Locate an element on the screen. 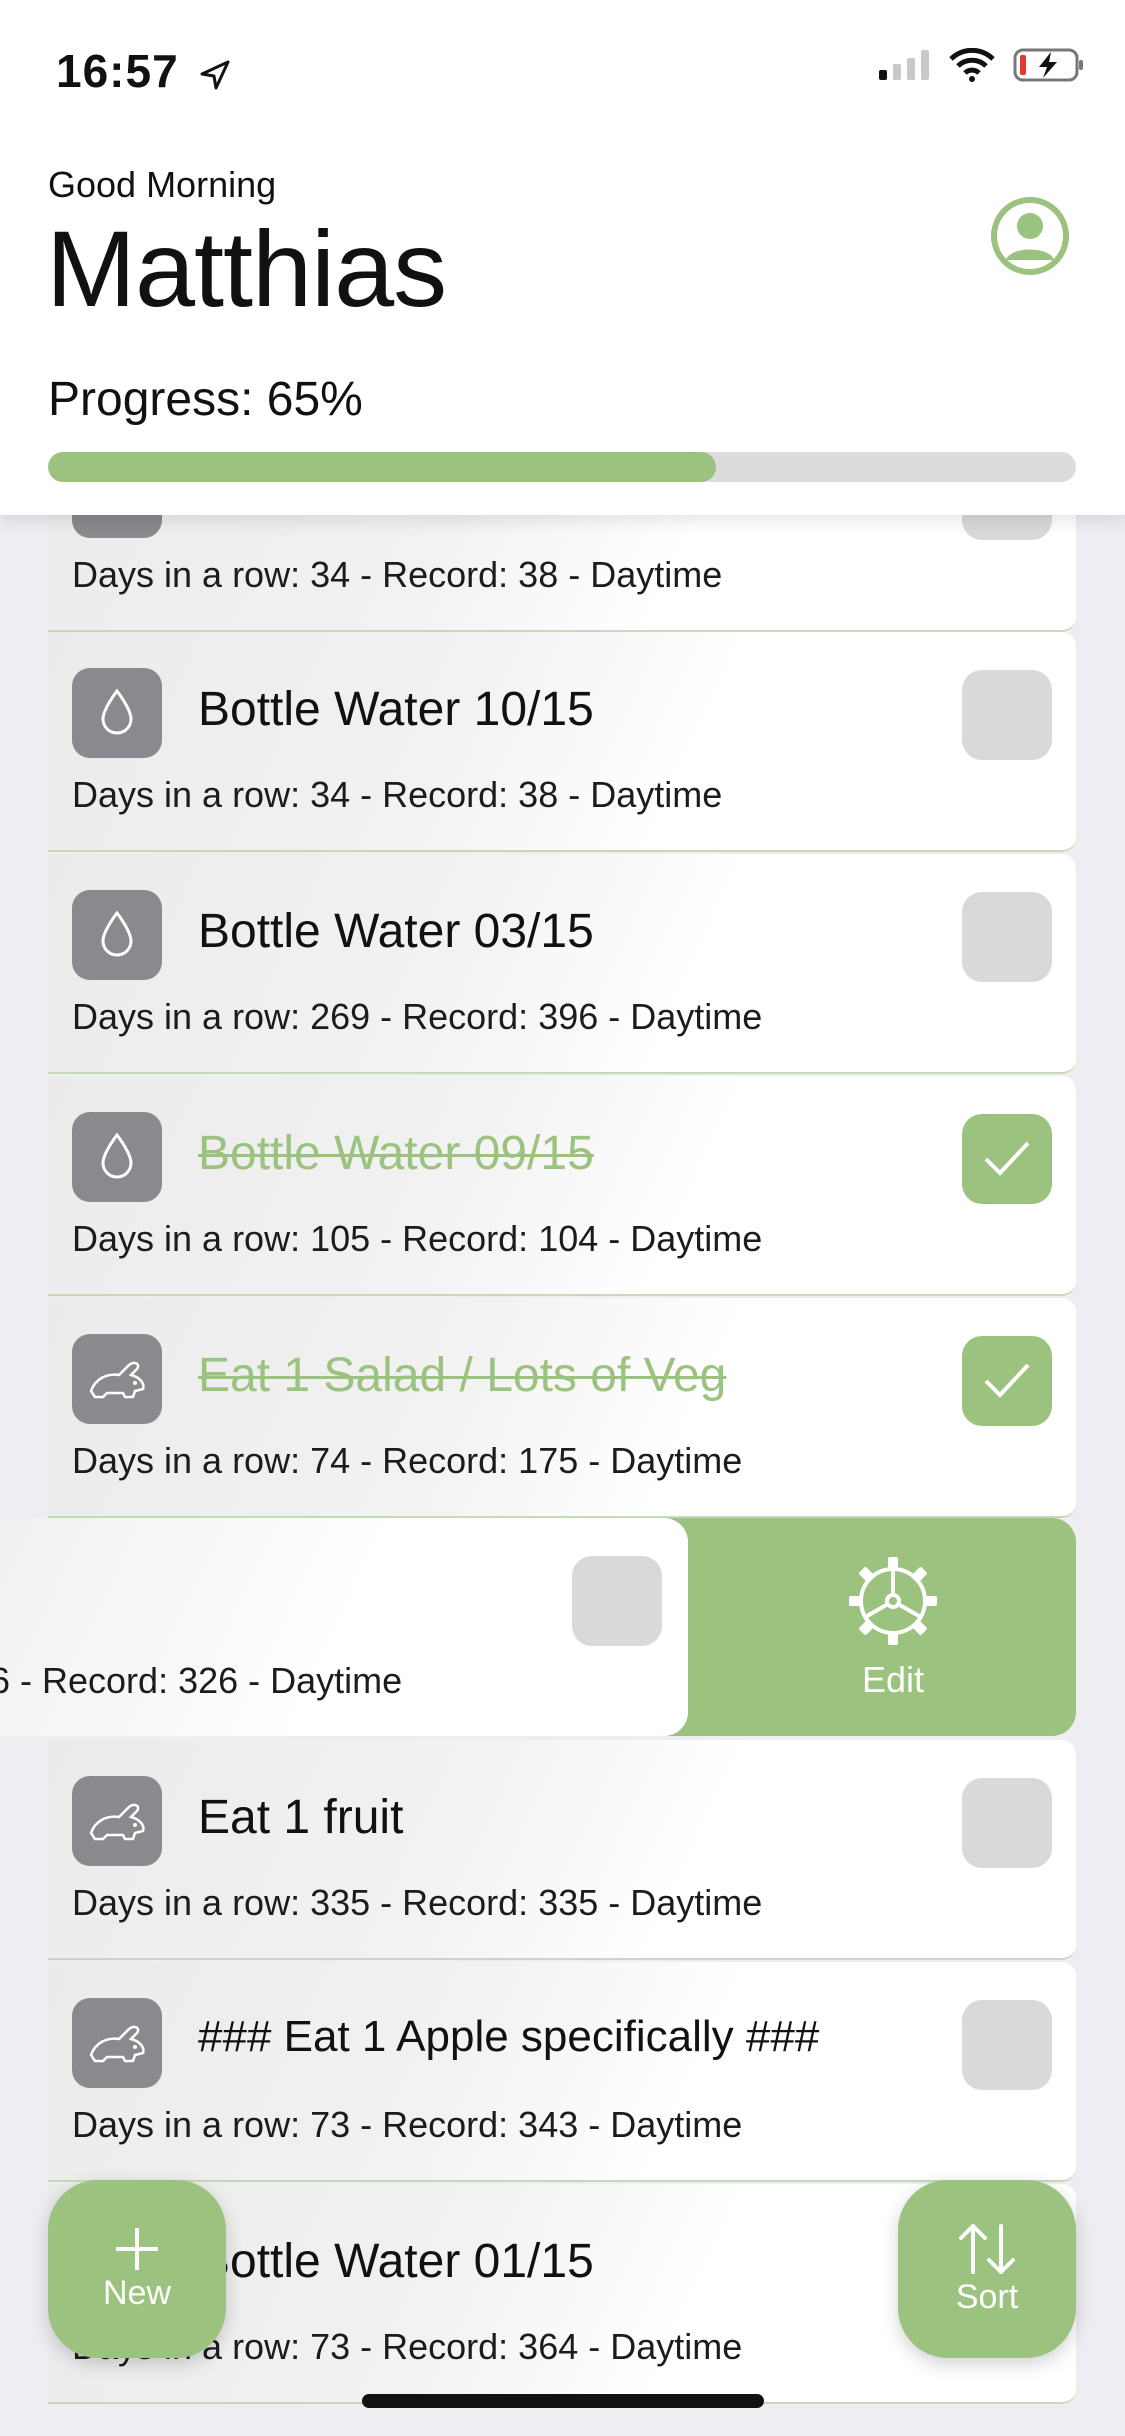  greeting: Good Morning is located at coordinates (162, 184).